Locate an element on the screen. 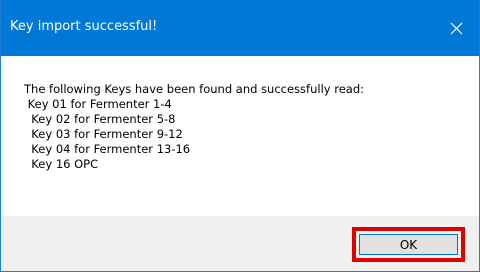 This screenshot has width=480, height=272. key-line-4: Key 04 for Fermenter 13-16 is located at coordinates (107, 149).